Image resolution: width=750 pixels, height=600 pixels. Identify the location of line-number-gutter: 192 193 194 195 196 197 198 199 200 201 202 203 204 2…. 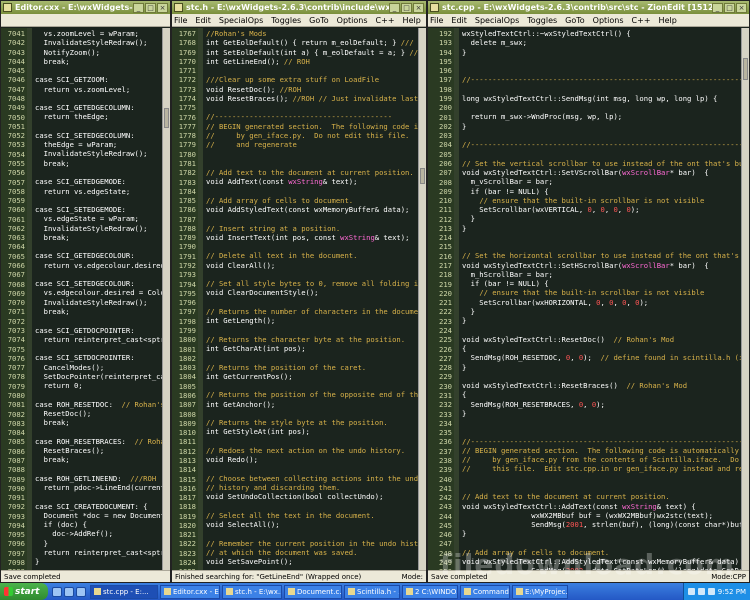
(441, 299).